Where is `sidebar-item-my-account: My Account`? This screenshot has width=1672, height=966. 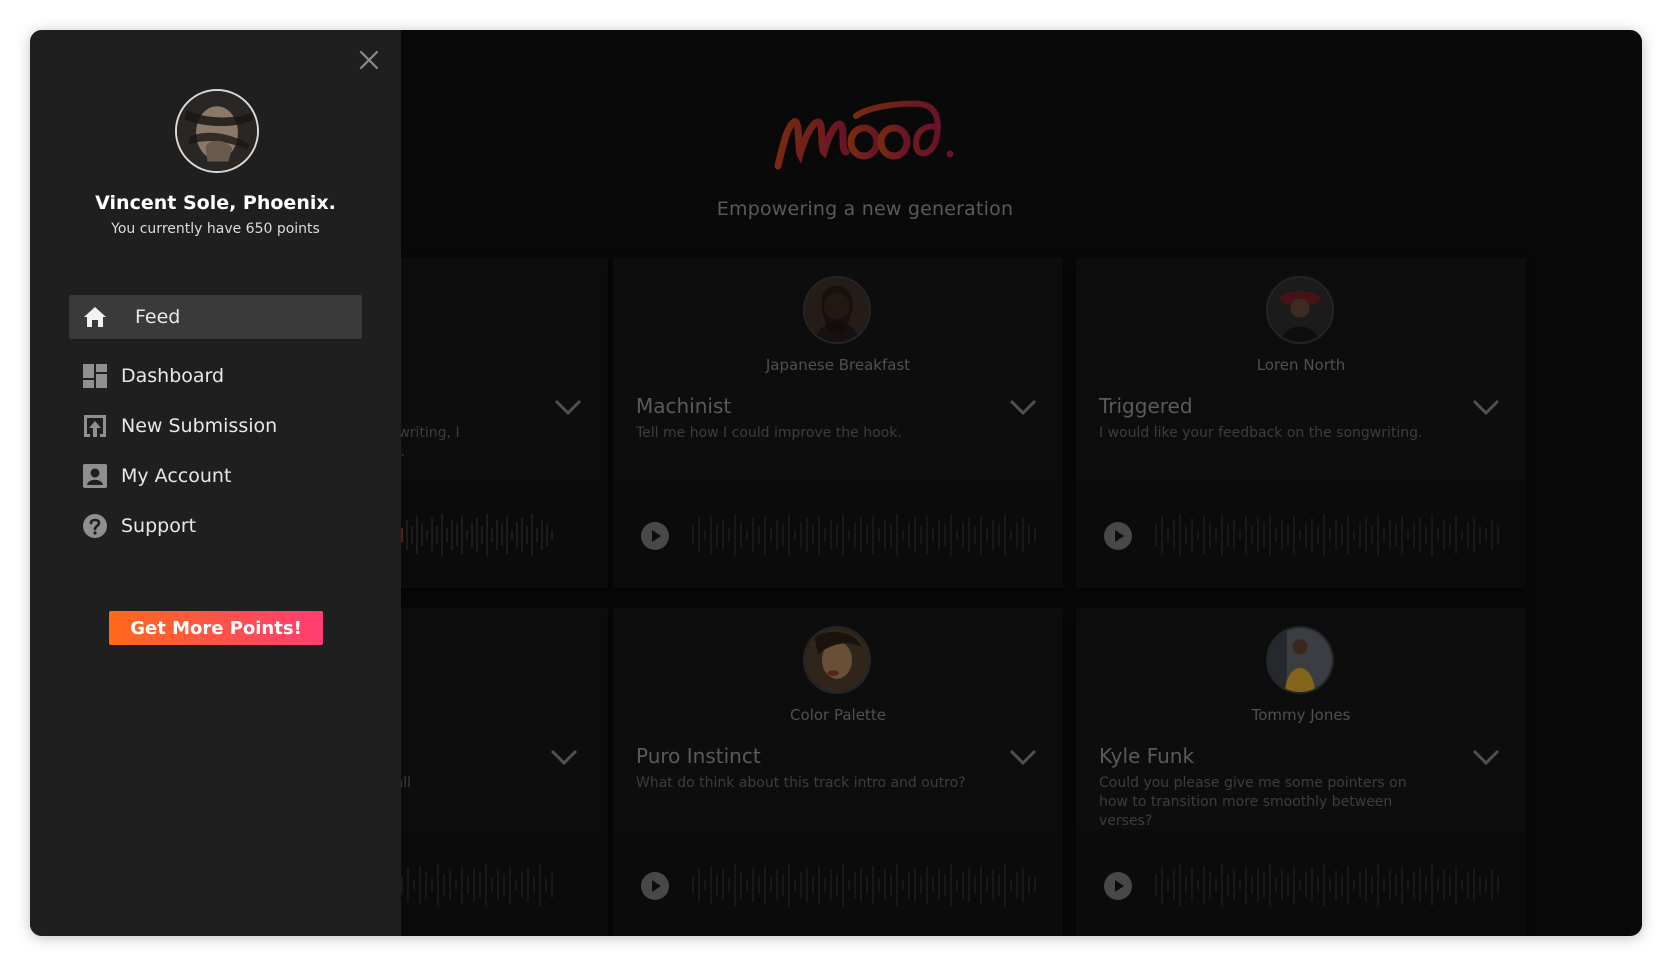 sidebar-item-my-account: My Account is located at coordinates (215, 476).